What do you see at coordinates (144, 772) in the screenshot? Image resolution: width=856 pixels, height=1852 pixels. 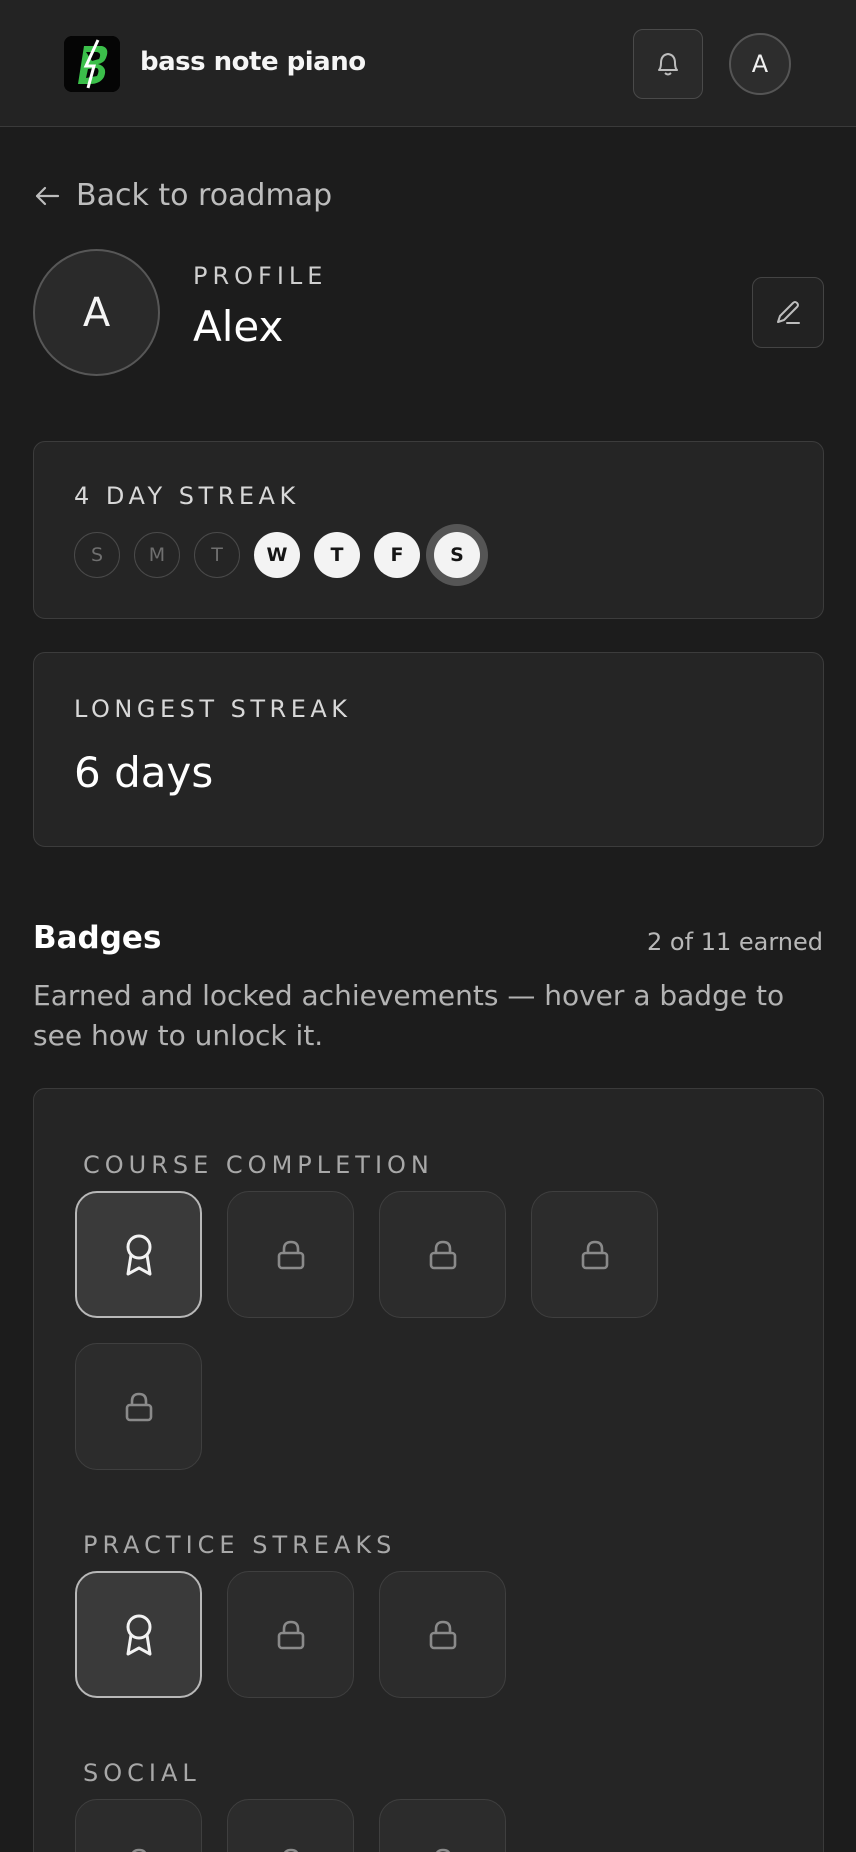 I see `longest-streak-value: 6 days` at bounding box center [144, 772].